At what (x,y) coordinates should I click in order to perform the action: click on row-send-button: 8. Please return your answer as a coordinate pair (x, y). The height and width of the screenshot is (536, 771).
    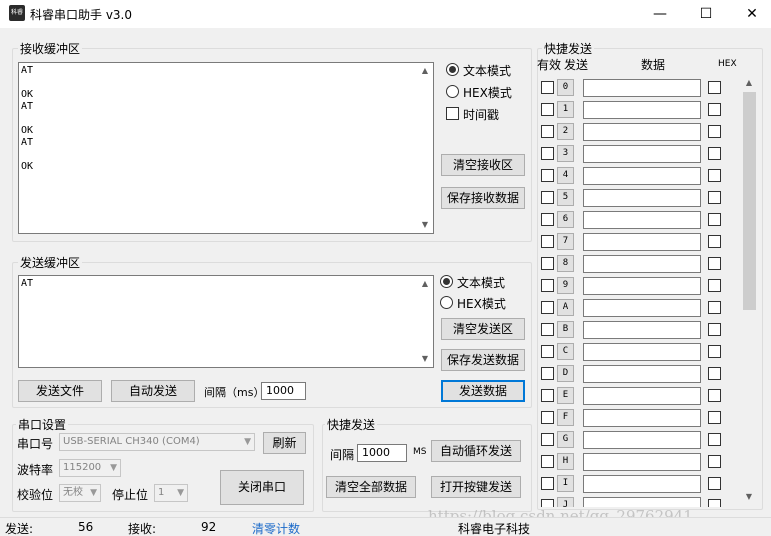
    Looking at the image, I should click on (565, 263).